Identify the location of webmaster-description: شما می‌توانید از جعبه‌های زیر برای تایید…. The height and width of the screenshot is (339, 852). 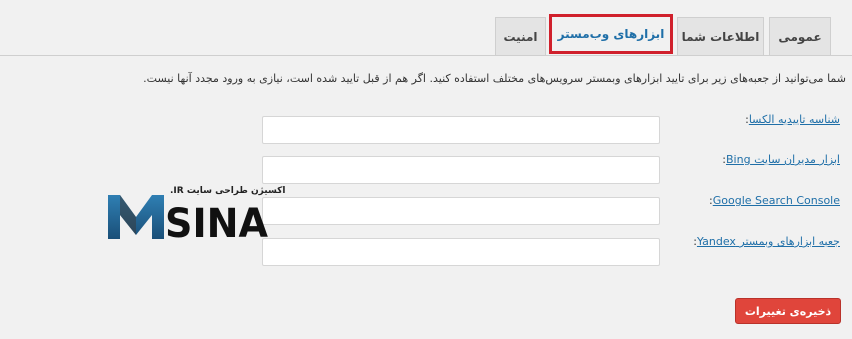
(494, 78).